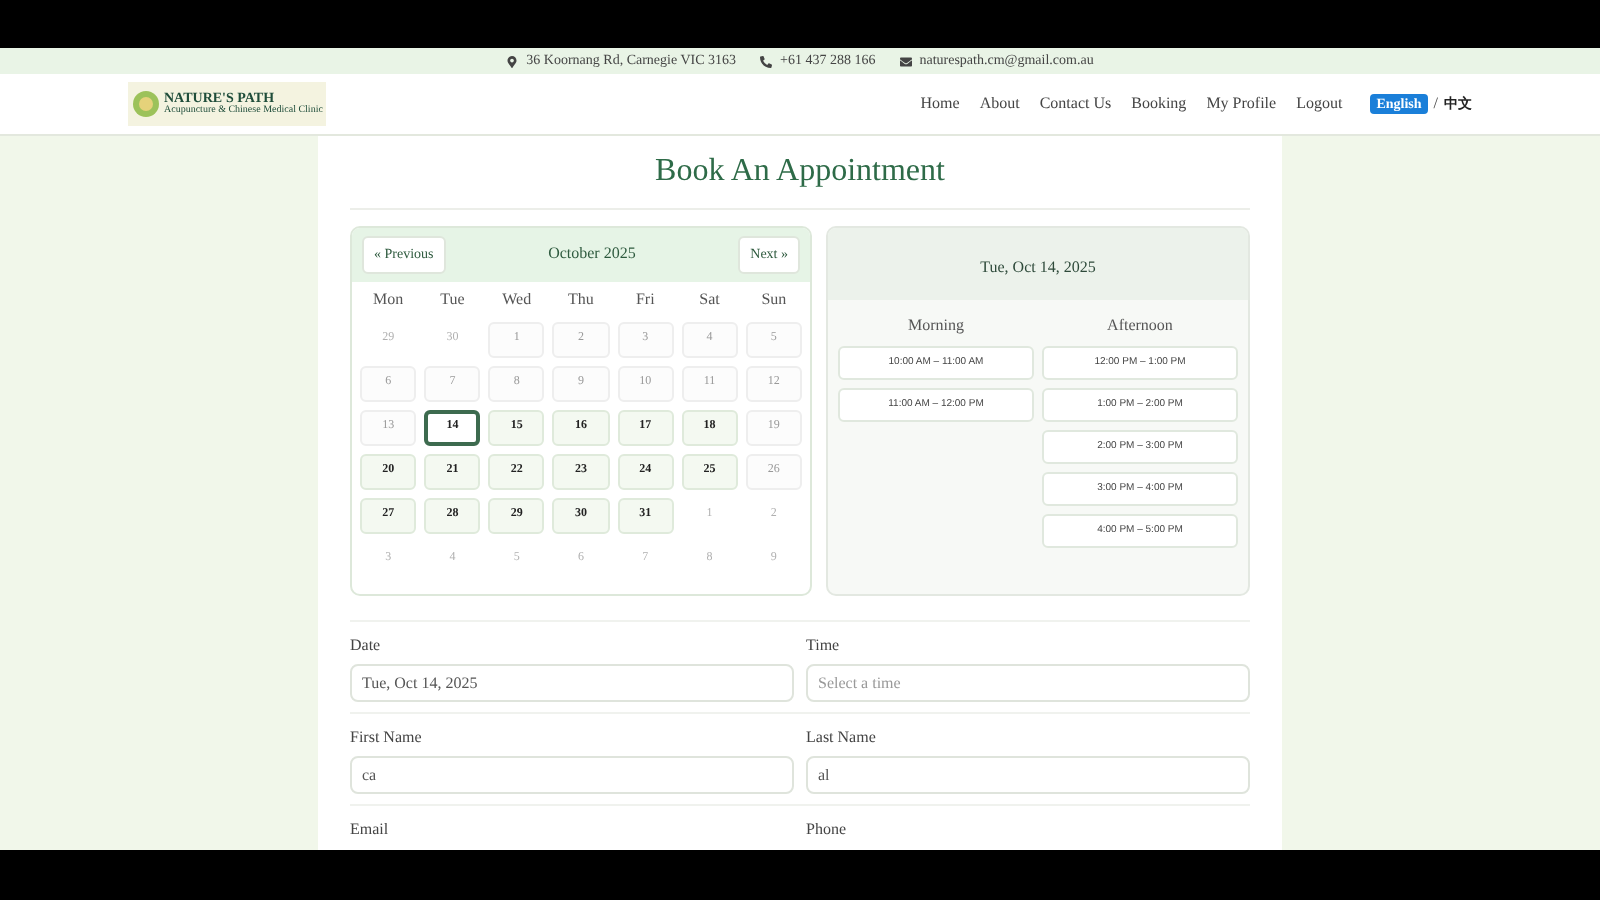  I want to click on field-label: Date, so click(366, 646).